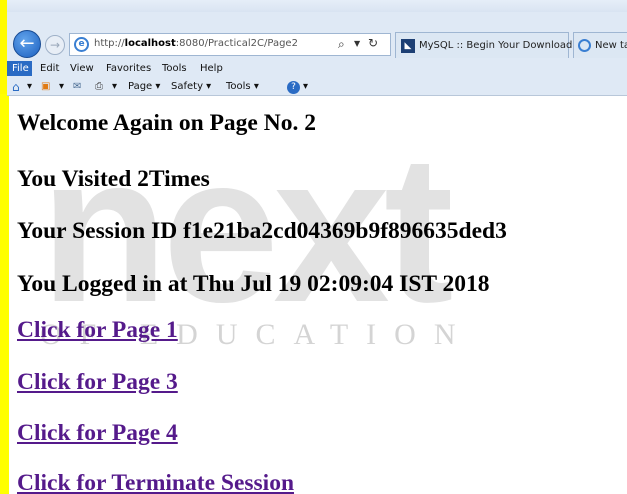 This screenshot has height=494, width=627. I want to click on menu-view: View, so click(82, 68).